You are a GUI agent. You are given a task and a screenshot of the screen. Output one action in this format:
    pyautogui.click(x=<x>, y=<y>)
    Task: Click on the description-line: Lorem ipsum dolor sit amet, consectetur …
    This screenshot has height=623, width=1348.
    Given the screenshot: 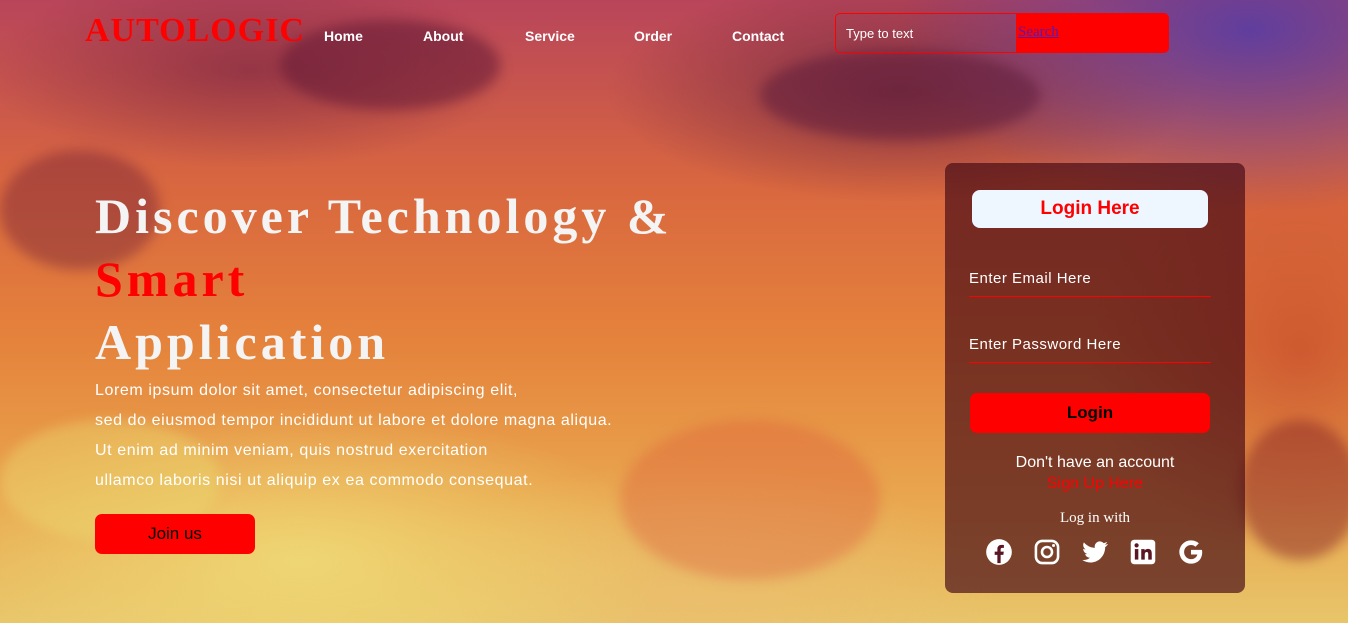 What is the action you would take?
    pyautogui.click(x=307, y=390)
    